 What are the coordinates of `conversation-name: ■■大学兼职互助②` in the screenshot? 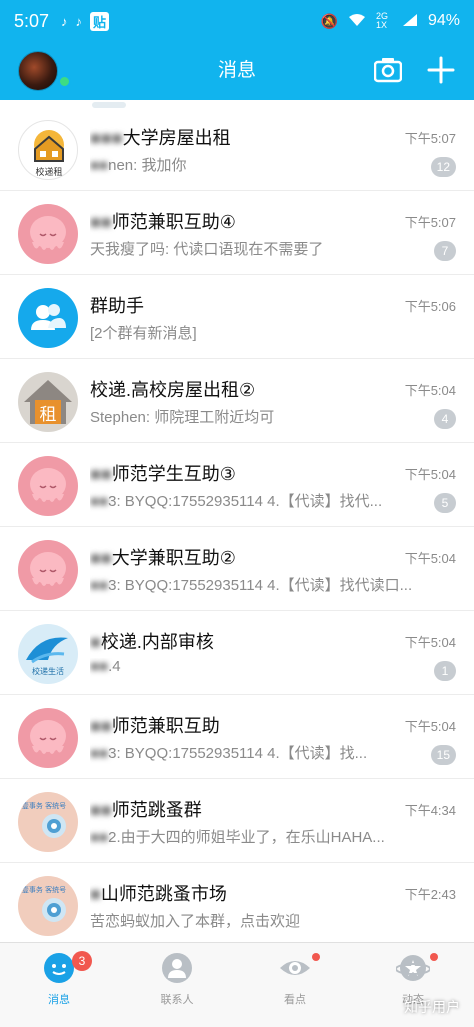 It's located at (163, 558).